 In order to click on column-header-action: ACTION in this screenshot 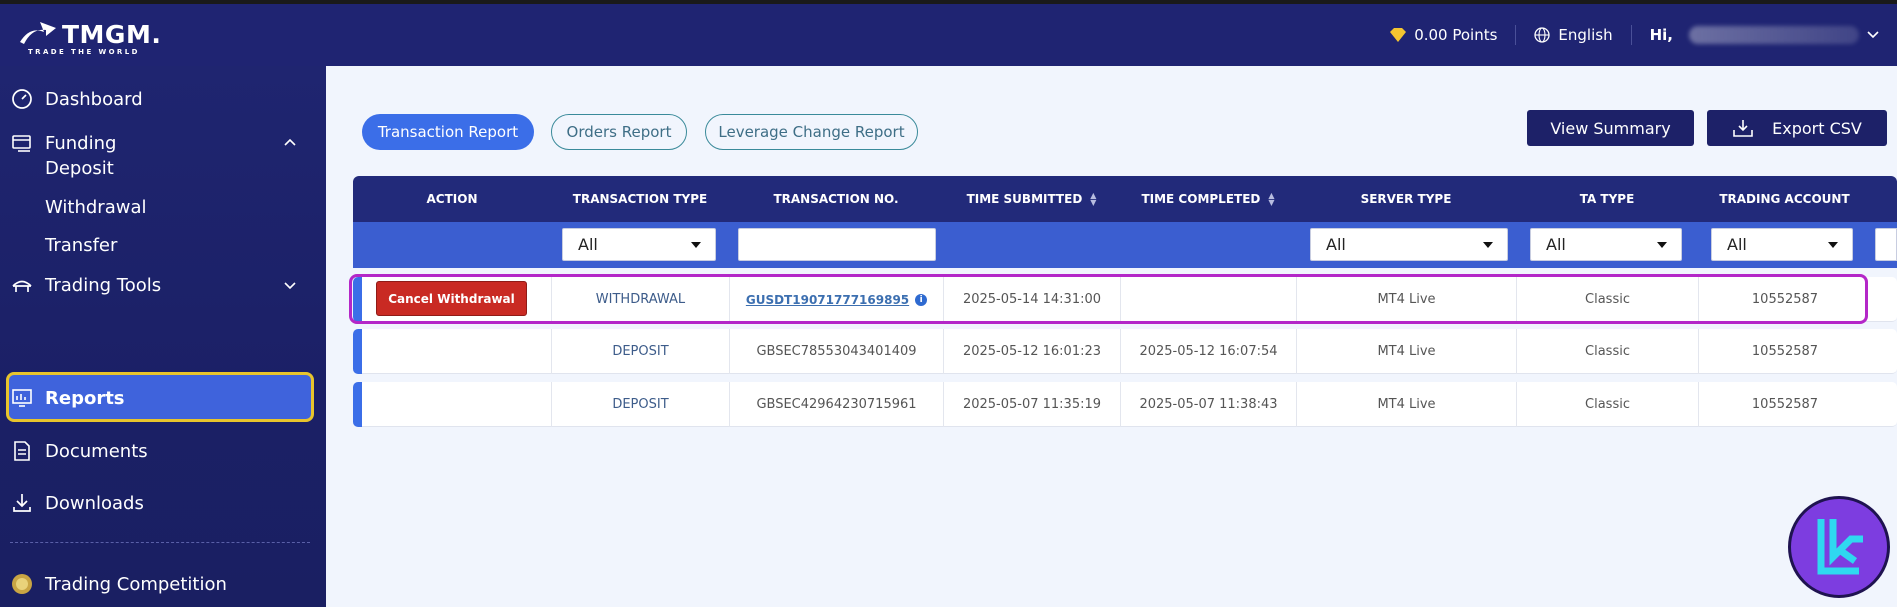, I will do `click(452, 199)`.